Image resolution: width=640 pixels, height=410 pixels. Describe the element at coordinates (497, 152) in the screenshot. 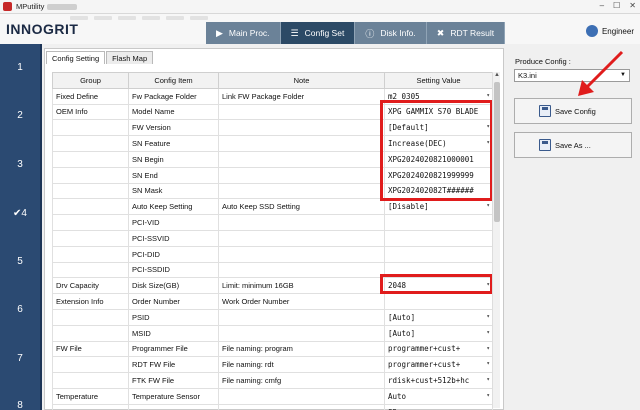

I see `scrollbar-thumb` at that location.